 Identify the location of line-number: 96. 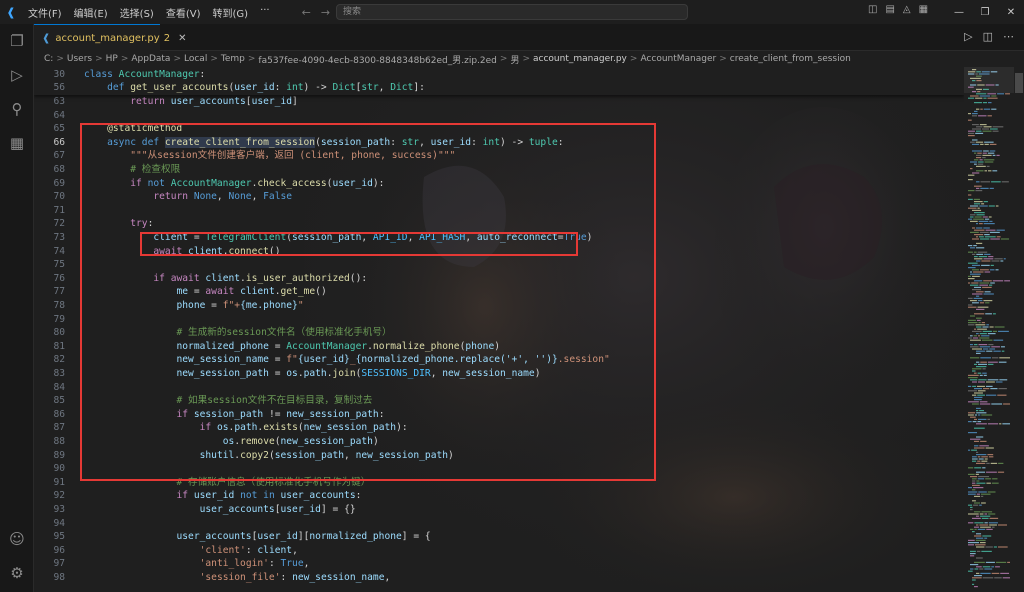
(59, 550).